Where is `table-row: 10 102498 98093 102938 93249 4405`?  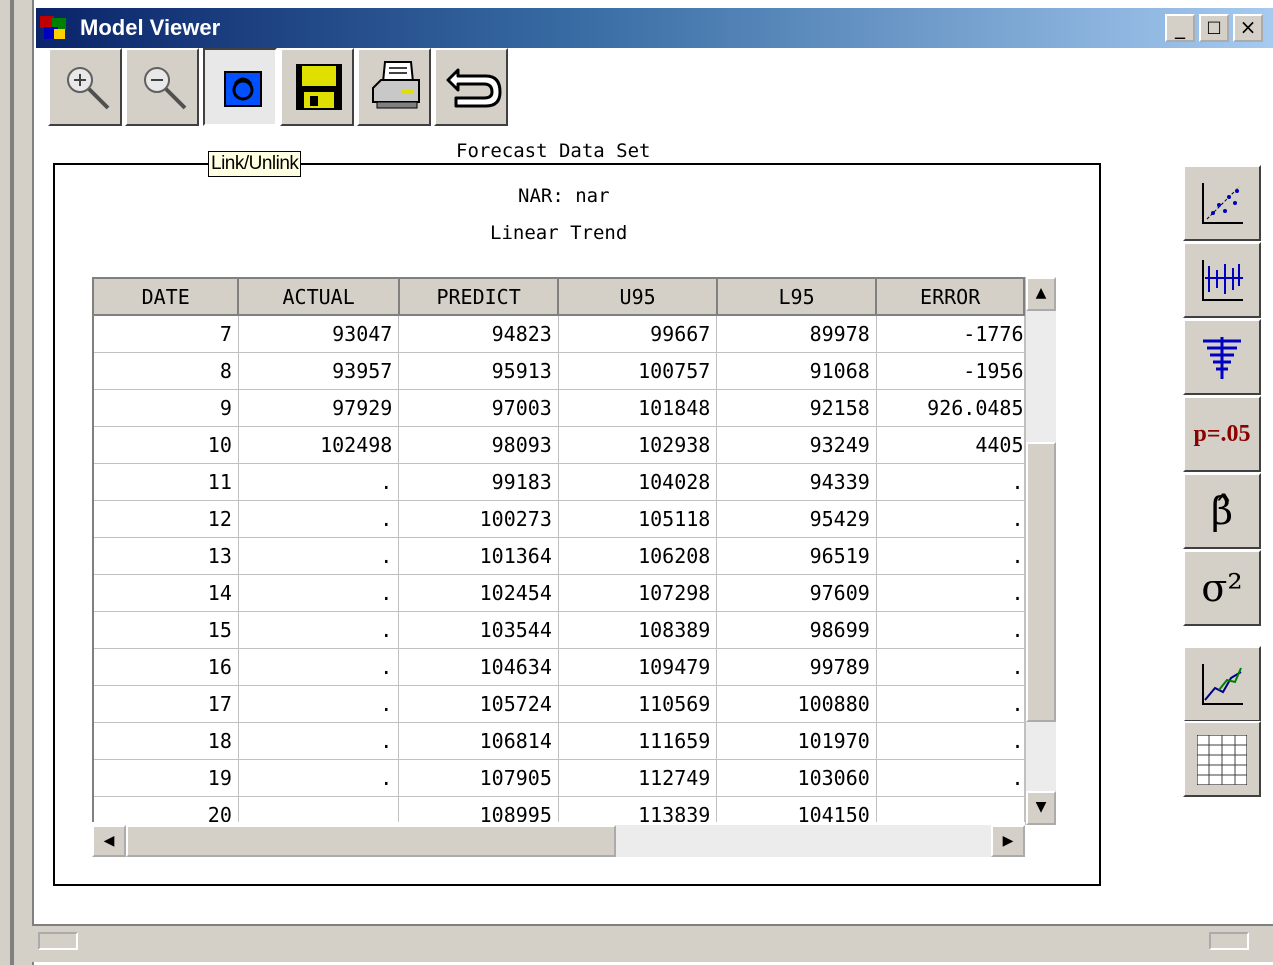 table-row: 10 102498 98093 102938 93249 4405 is located at coordinates (559, 445).